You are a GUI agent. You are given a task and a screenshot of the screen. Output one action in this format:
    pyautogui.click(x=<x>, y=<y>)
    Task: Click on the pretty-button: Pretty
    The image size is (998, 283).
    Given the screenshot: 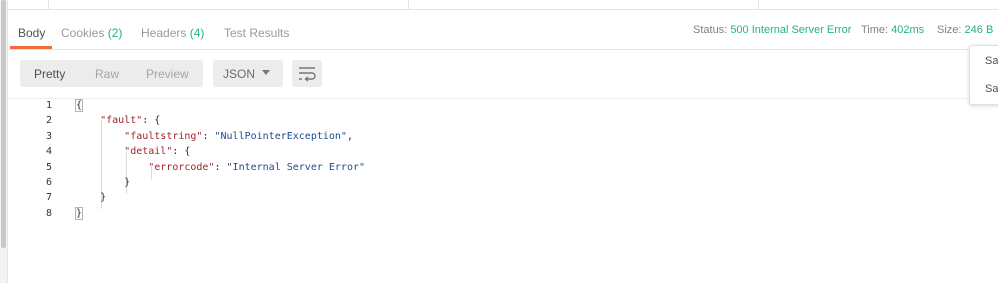 What is the action you would take?
    pyautogui.click(x=49, y=74)
    